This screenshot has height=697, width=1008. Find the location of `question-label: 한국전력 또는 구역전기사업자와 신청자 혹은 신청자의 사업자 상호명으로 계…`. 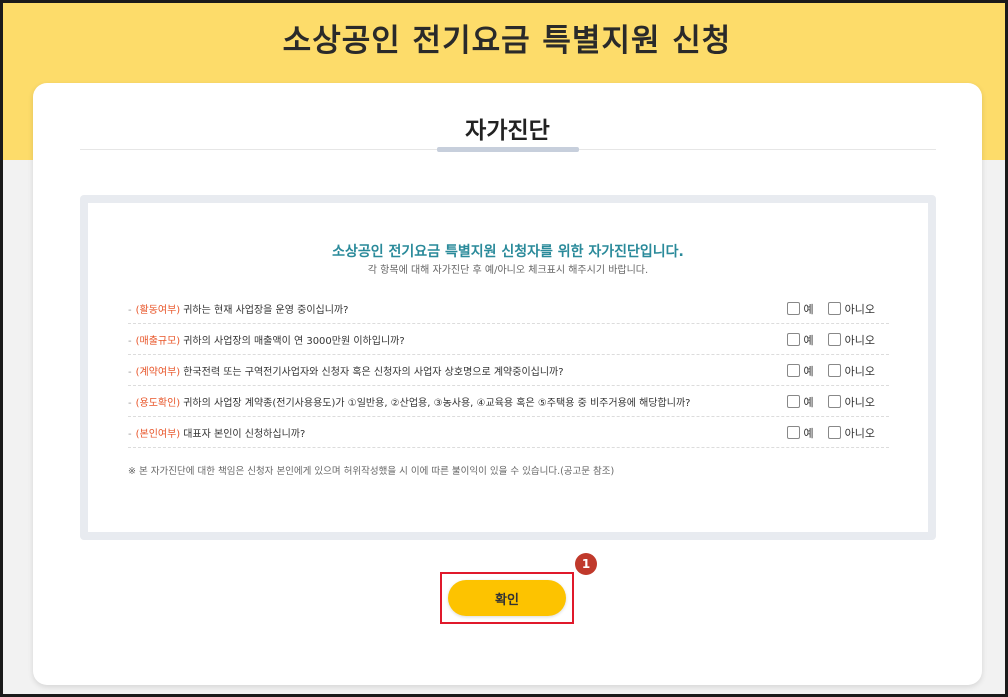

question-label: 한국전력 또는 구역전기사업자와 신청자 혹은 신청자의 사업자 상호명으로 계… is located at coordinates (373, 372).